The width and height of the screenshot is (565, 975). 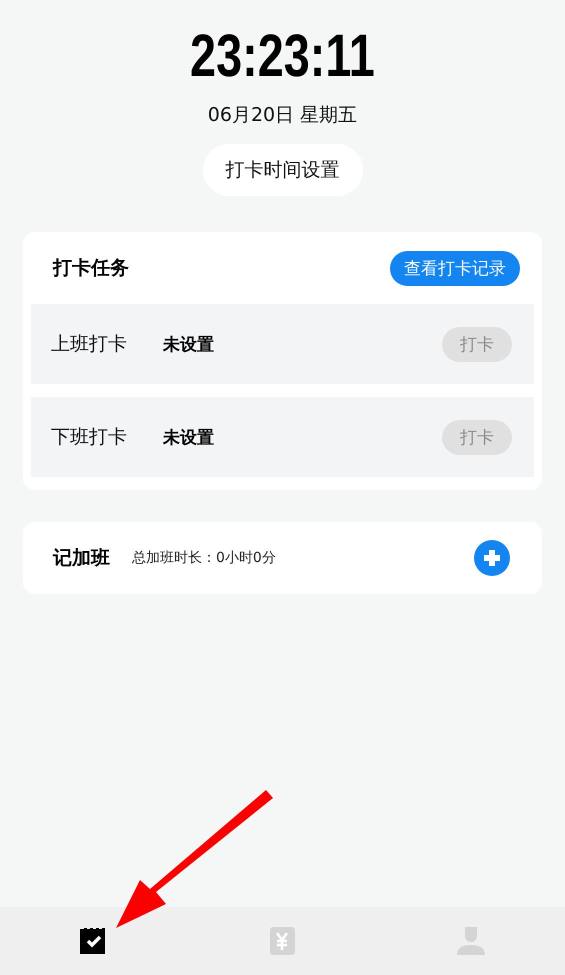 I want to click on records-button: 查看打卡记录, so click(x=455, y=268).